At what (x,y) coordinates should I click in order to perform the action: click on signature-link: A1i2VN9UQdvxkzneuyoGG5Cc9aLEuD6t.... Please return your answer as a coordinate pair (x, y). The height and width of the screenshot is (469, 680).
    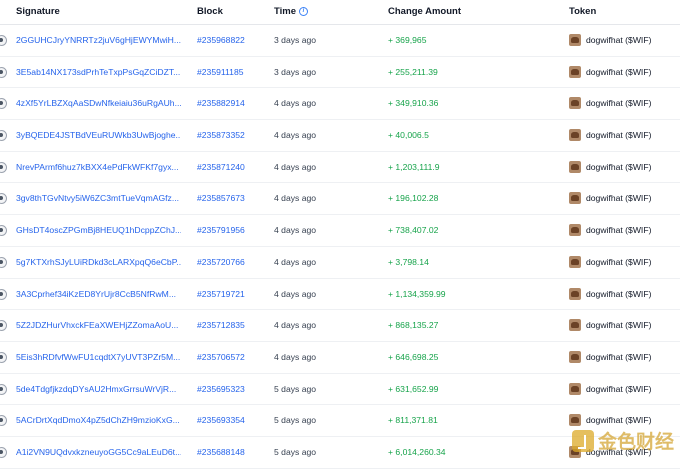
    Looking at the image, I should click on (98, 452).